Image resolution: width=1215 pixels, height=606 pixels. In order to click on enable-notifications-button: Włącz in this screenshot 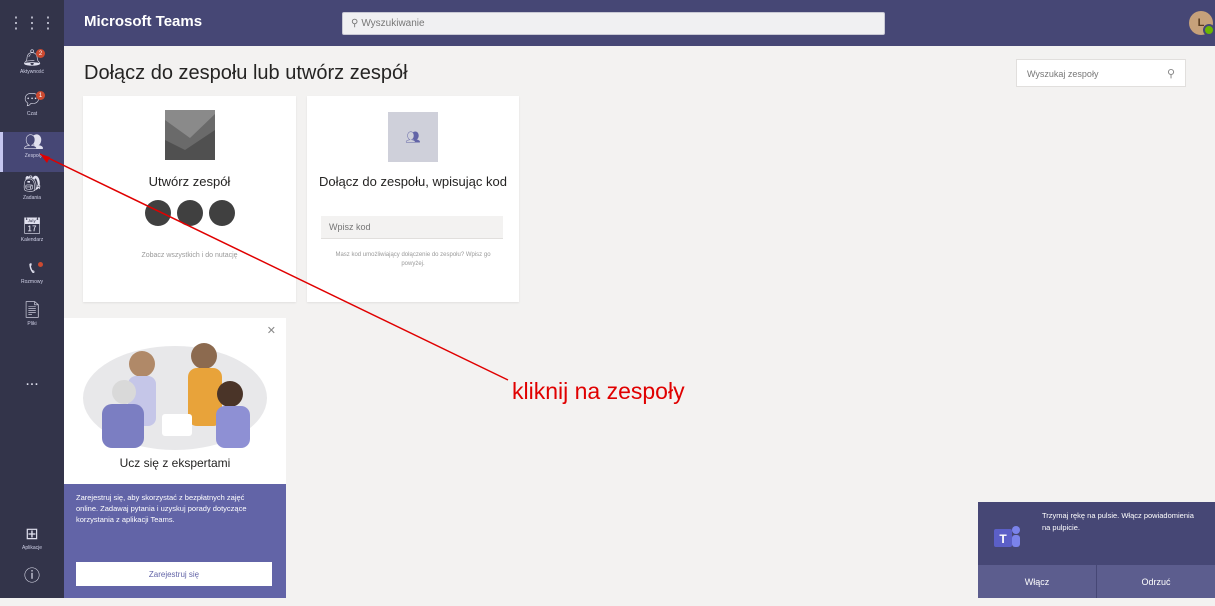, I will do `click(1037, 581)`.